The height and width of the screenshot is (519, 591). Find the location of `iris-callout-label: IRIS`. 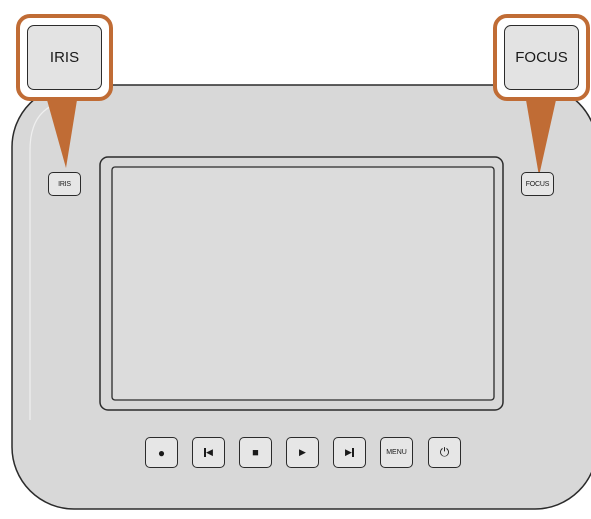

iris-callout-label: IRIS is located at coordinates (64, 57).